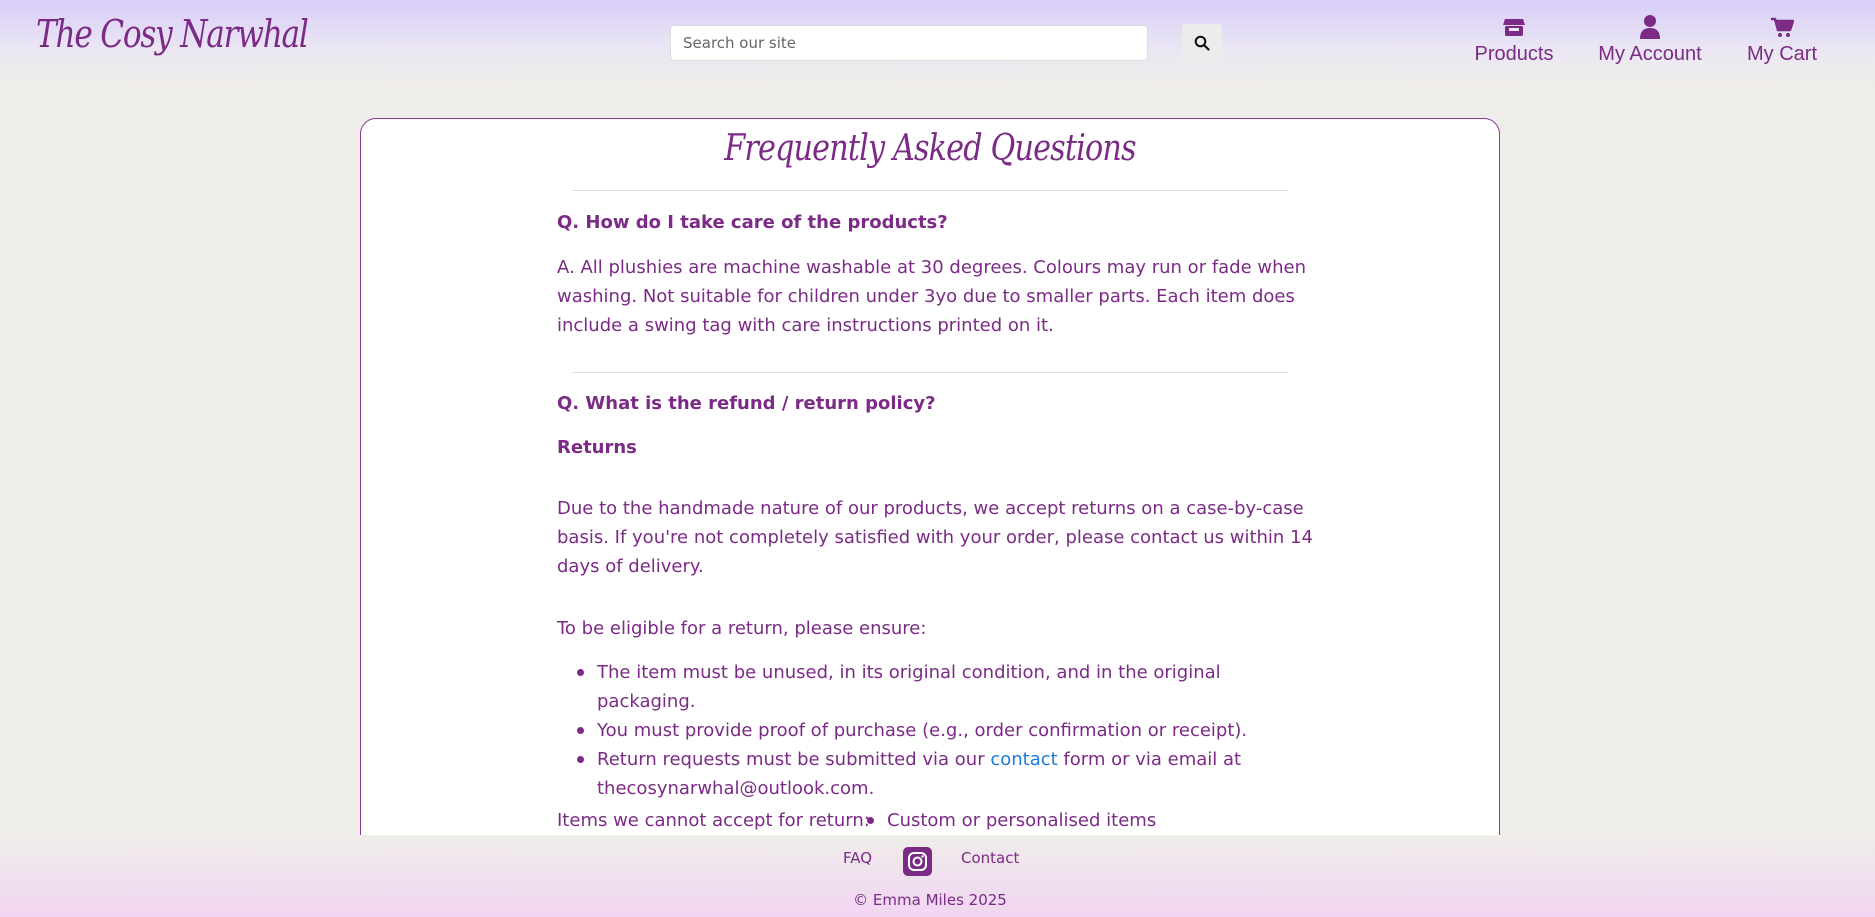 This screenshot has height=917, width=1875. What do you see at coordinates (1650, 54) in the screenshot?
I see `nav-my-account-label: My Account` at bounding box center [1650, 54].